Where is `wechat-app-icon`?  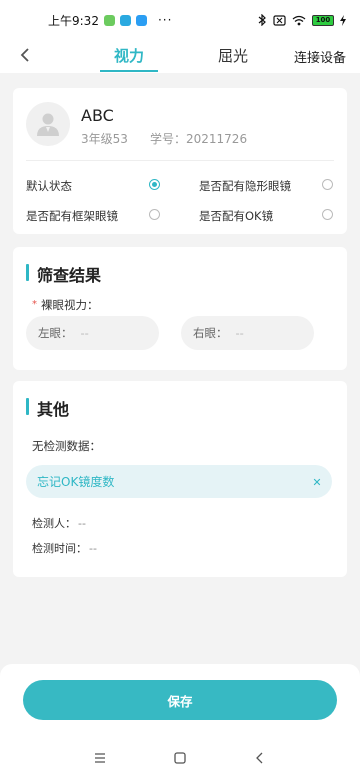
wechat-app-icon is located at coordinates (109, 20).